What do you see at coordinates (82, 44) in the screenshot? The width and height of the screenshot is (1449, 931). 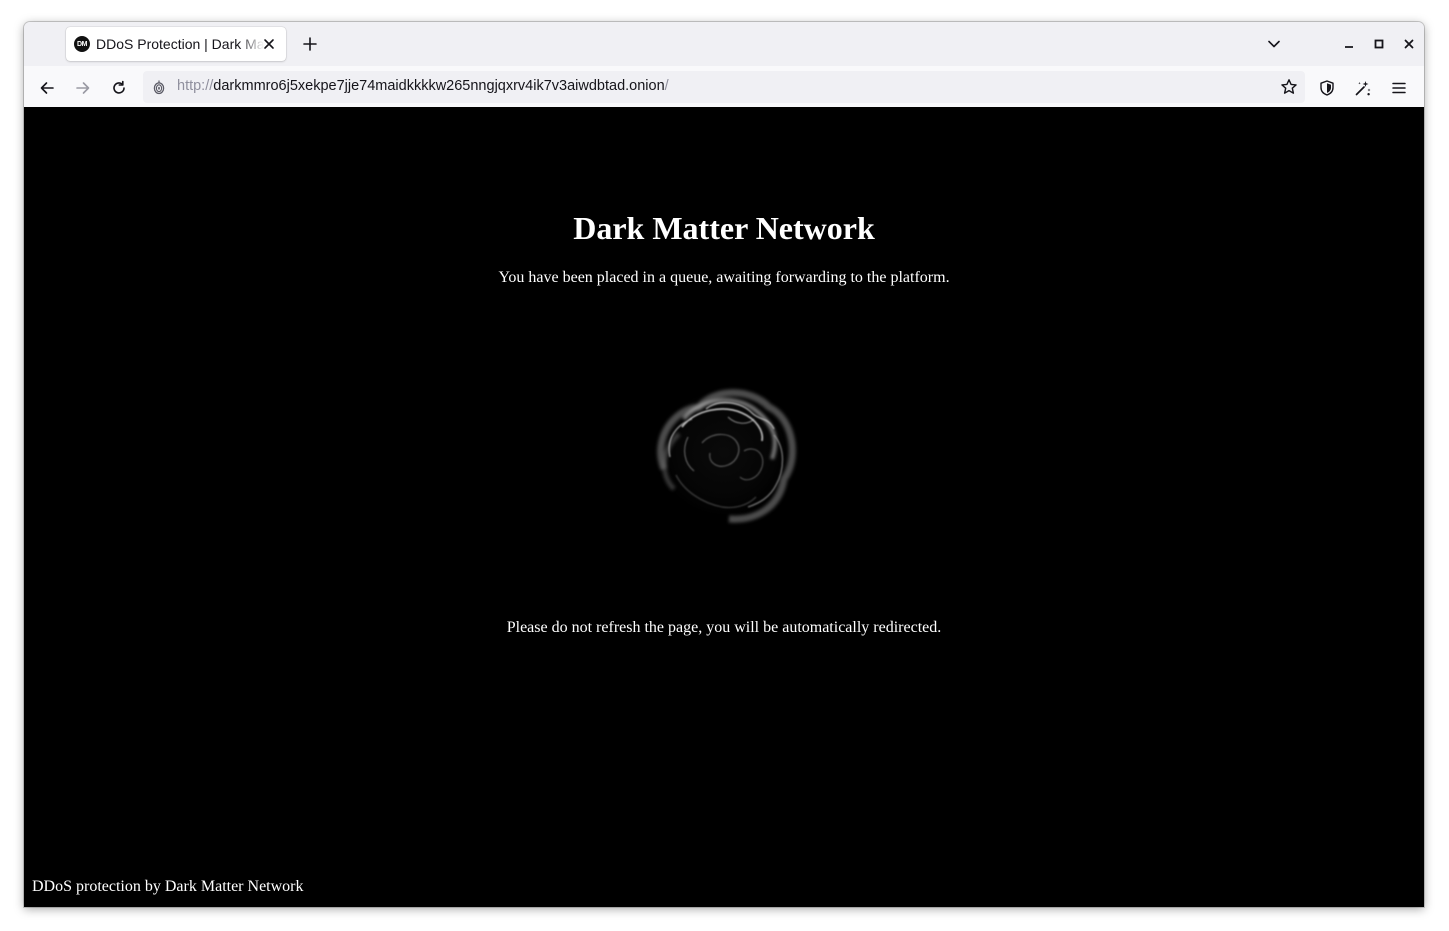 I see `site-favicon: DM` at bounding box center [82, 44].